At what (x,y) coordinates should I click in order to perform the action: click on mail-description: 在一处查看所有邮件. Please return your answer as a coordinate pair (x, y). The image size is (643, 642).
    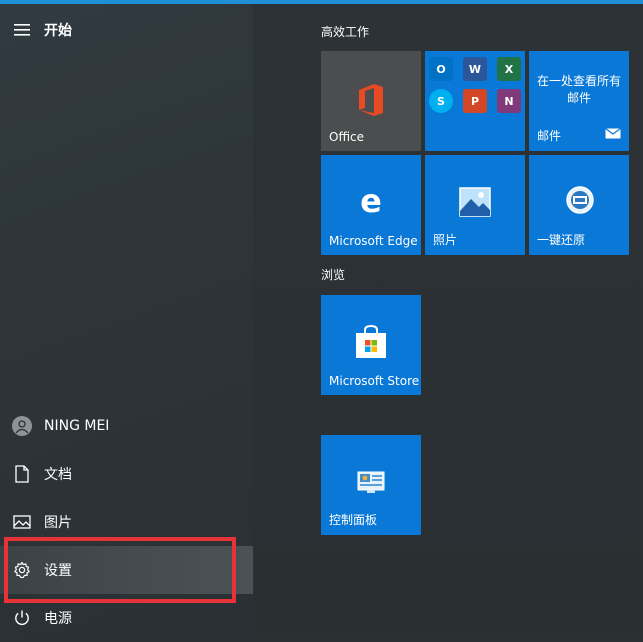
    Looking at the image, I should click on (578, 89).